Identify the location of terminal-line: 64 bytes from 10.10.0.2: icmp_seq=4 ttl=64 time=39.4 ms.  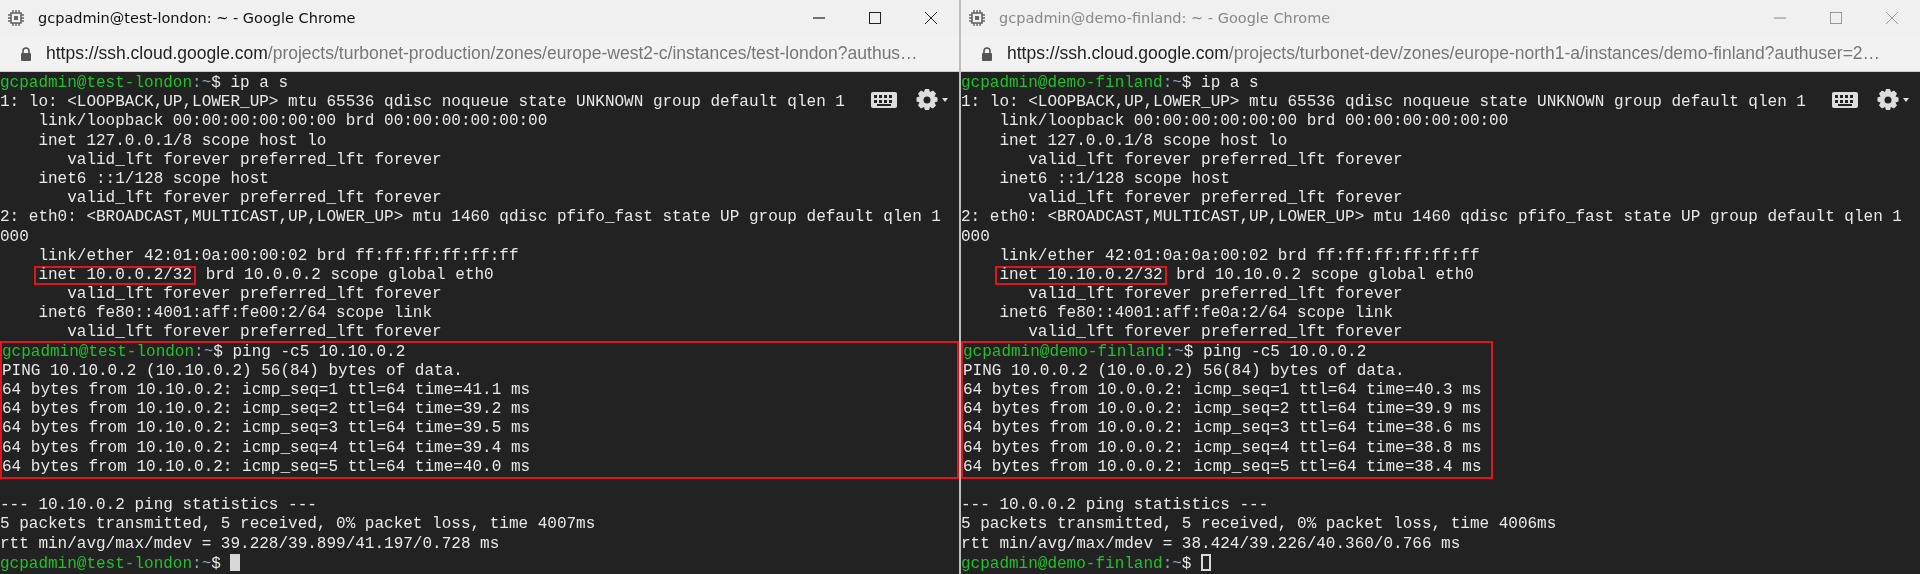
(266, 448).